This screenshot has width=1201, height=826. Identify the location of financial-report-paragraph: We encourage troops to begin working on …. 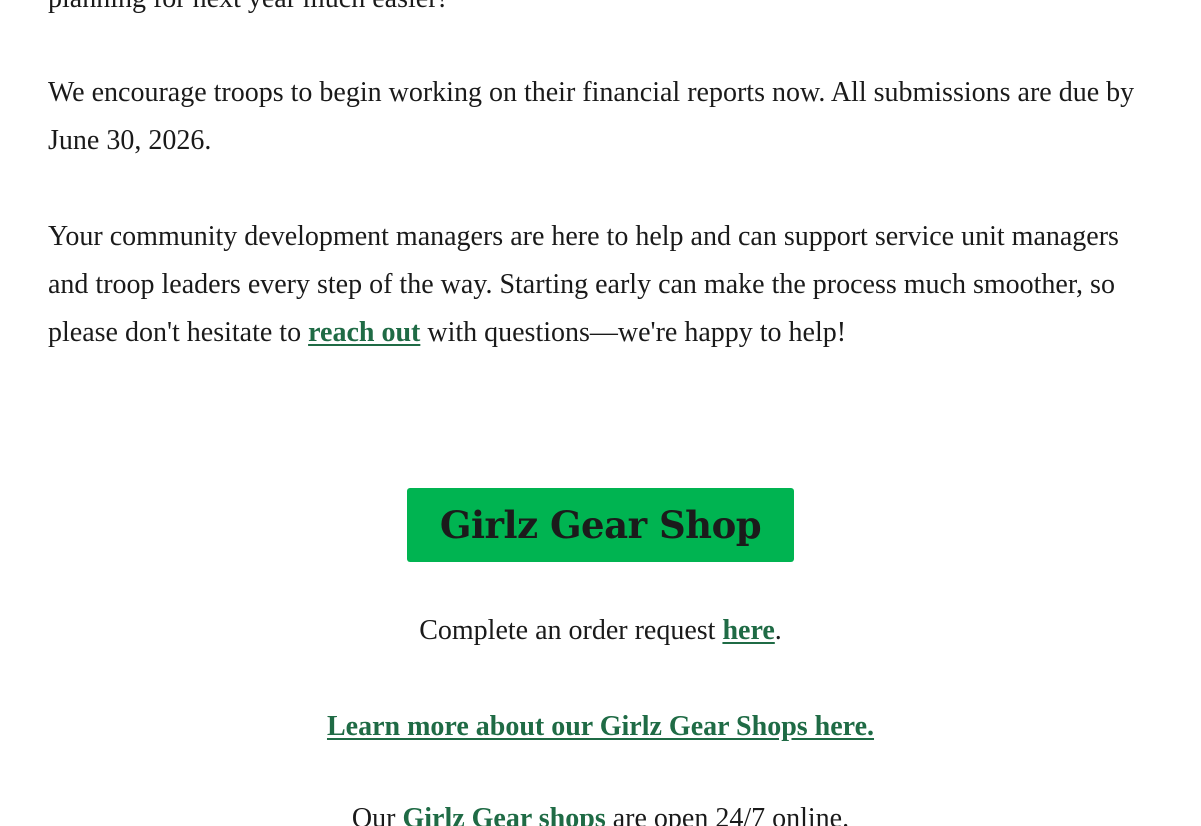
(591, 116).